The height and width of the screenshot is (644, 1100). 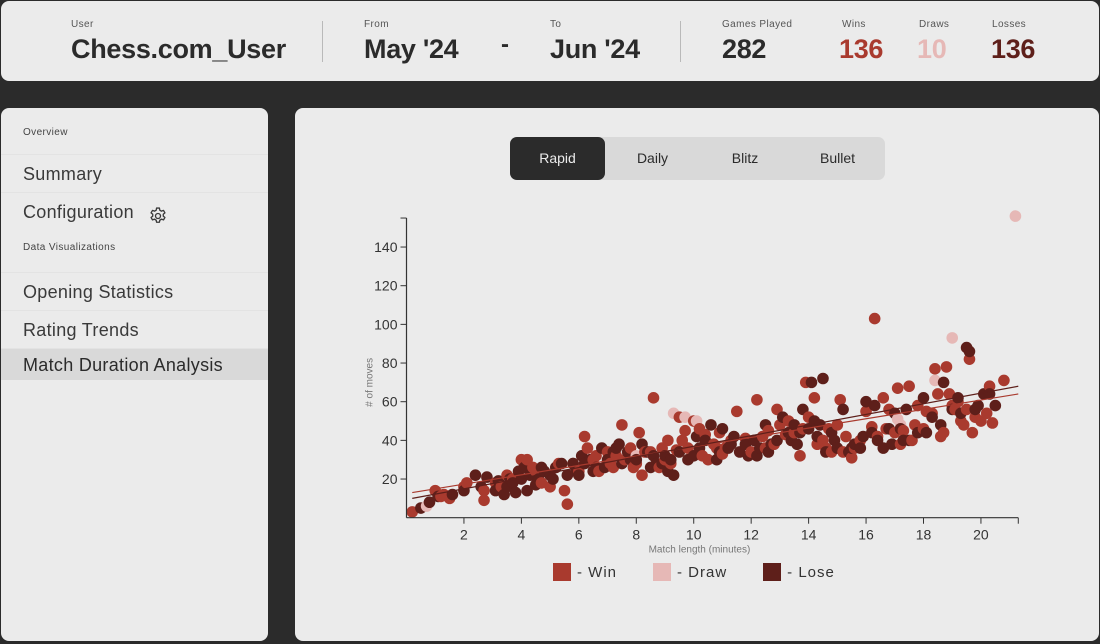 I want to click on y-tick-label: 60, so click(x=390, y=402).